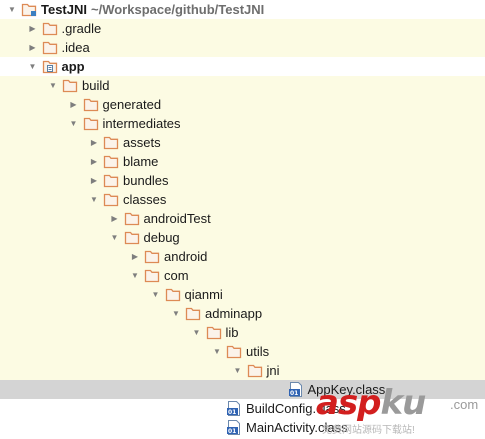 The height and width of the screenshot is (439, 485). I want to click on watermark-part2: ku, so click(403, 403).